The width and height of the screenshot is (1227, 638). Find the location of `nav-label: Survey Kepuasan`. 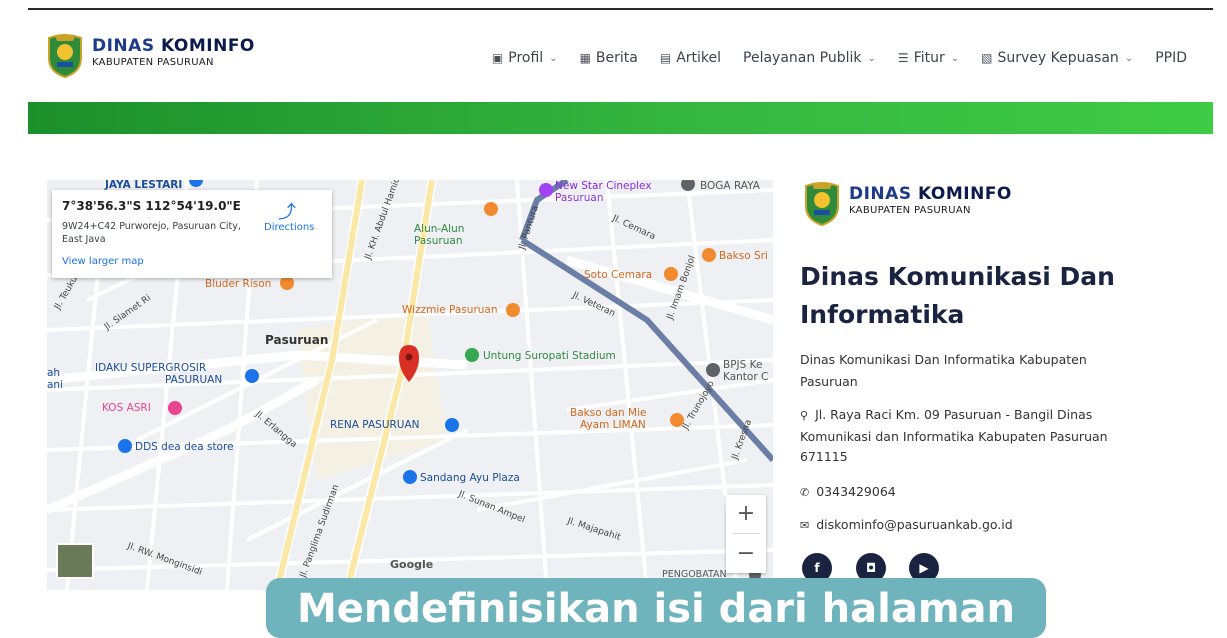

nav-label: Survey Kepuasan is located at coordinates (1058, 58).